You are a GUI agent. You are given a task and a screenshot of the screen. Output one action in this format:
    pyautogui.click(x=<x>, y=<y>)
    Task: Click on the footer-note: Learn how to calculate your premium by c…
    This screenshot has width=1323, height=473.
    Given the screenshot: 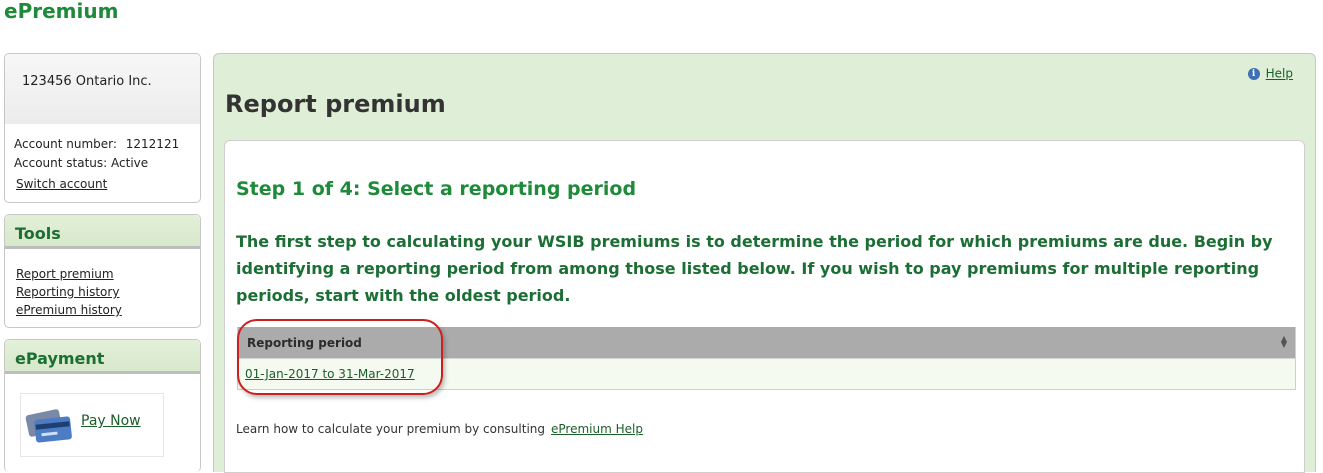 What is the action you would take?
    pyautogui.click(x=439, y=429)
    